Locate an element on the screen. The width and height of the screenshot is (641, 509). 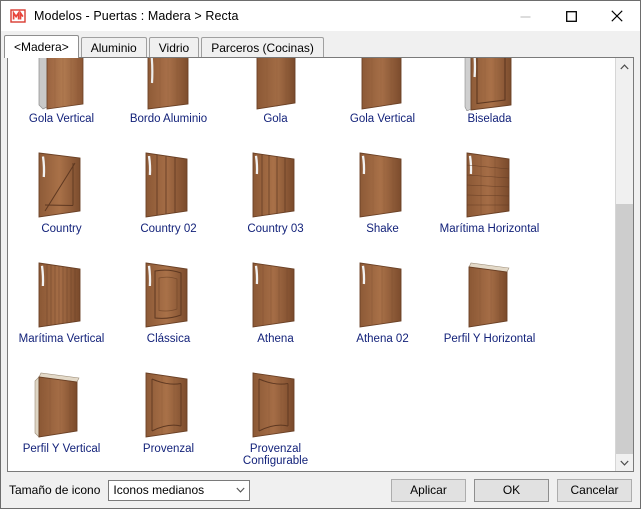
minimize-button is located at coordinates (525, 16).